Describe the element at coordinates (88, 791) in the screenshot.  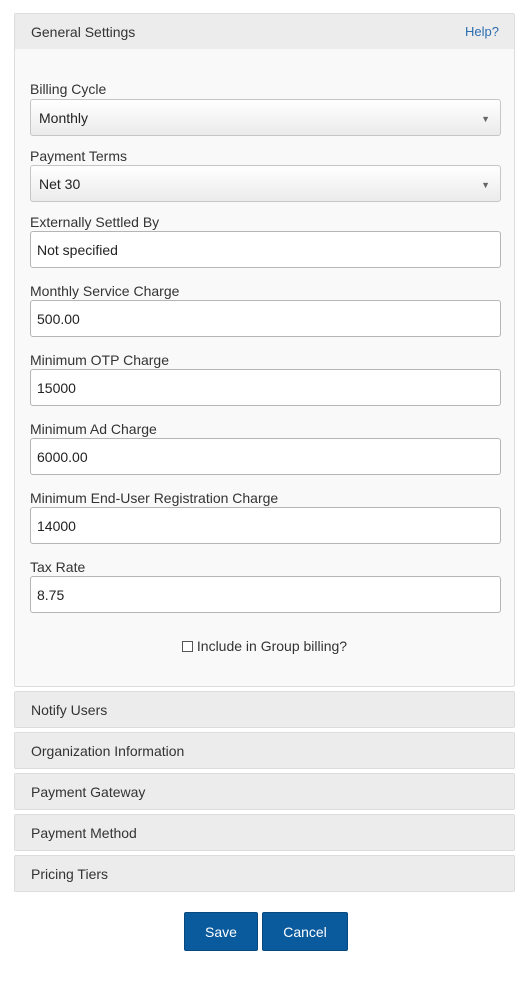
I see `payment-gateway-title: Payment Gateway` at that location.